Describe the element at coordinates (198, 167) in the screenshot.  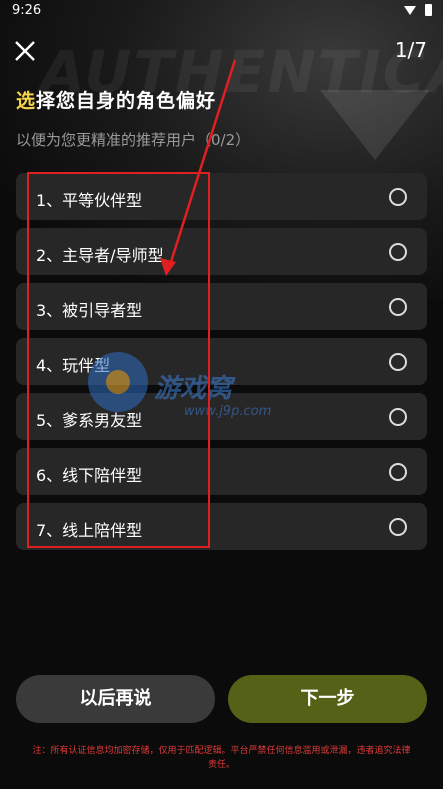
I see `annotation-arrow-icon` at that location.